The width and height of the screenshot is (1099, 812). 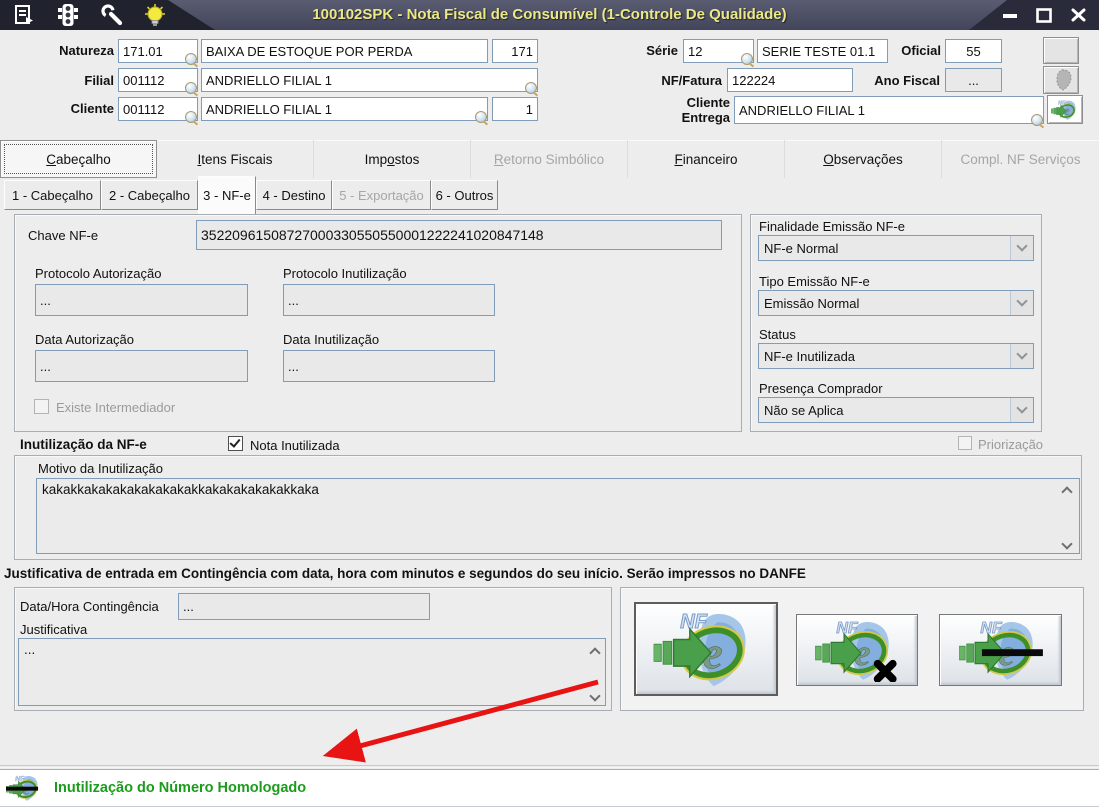 I want to click on motivo-inutilizacao-label: Motivo da Inutilização, so click(x=101, y=468).